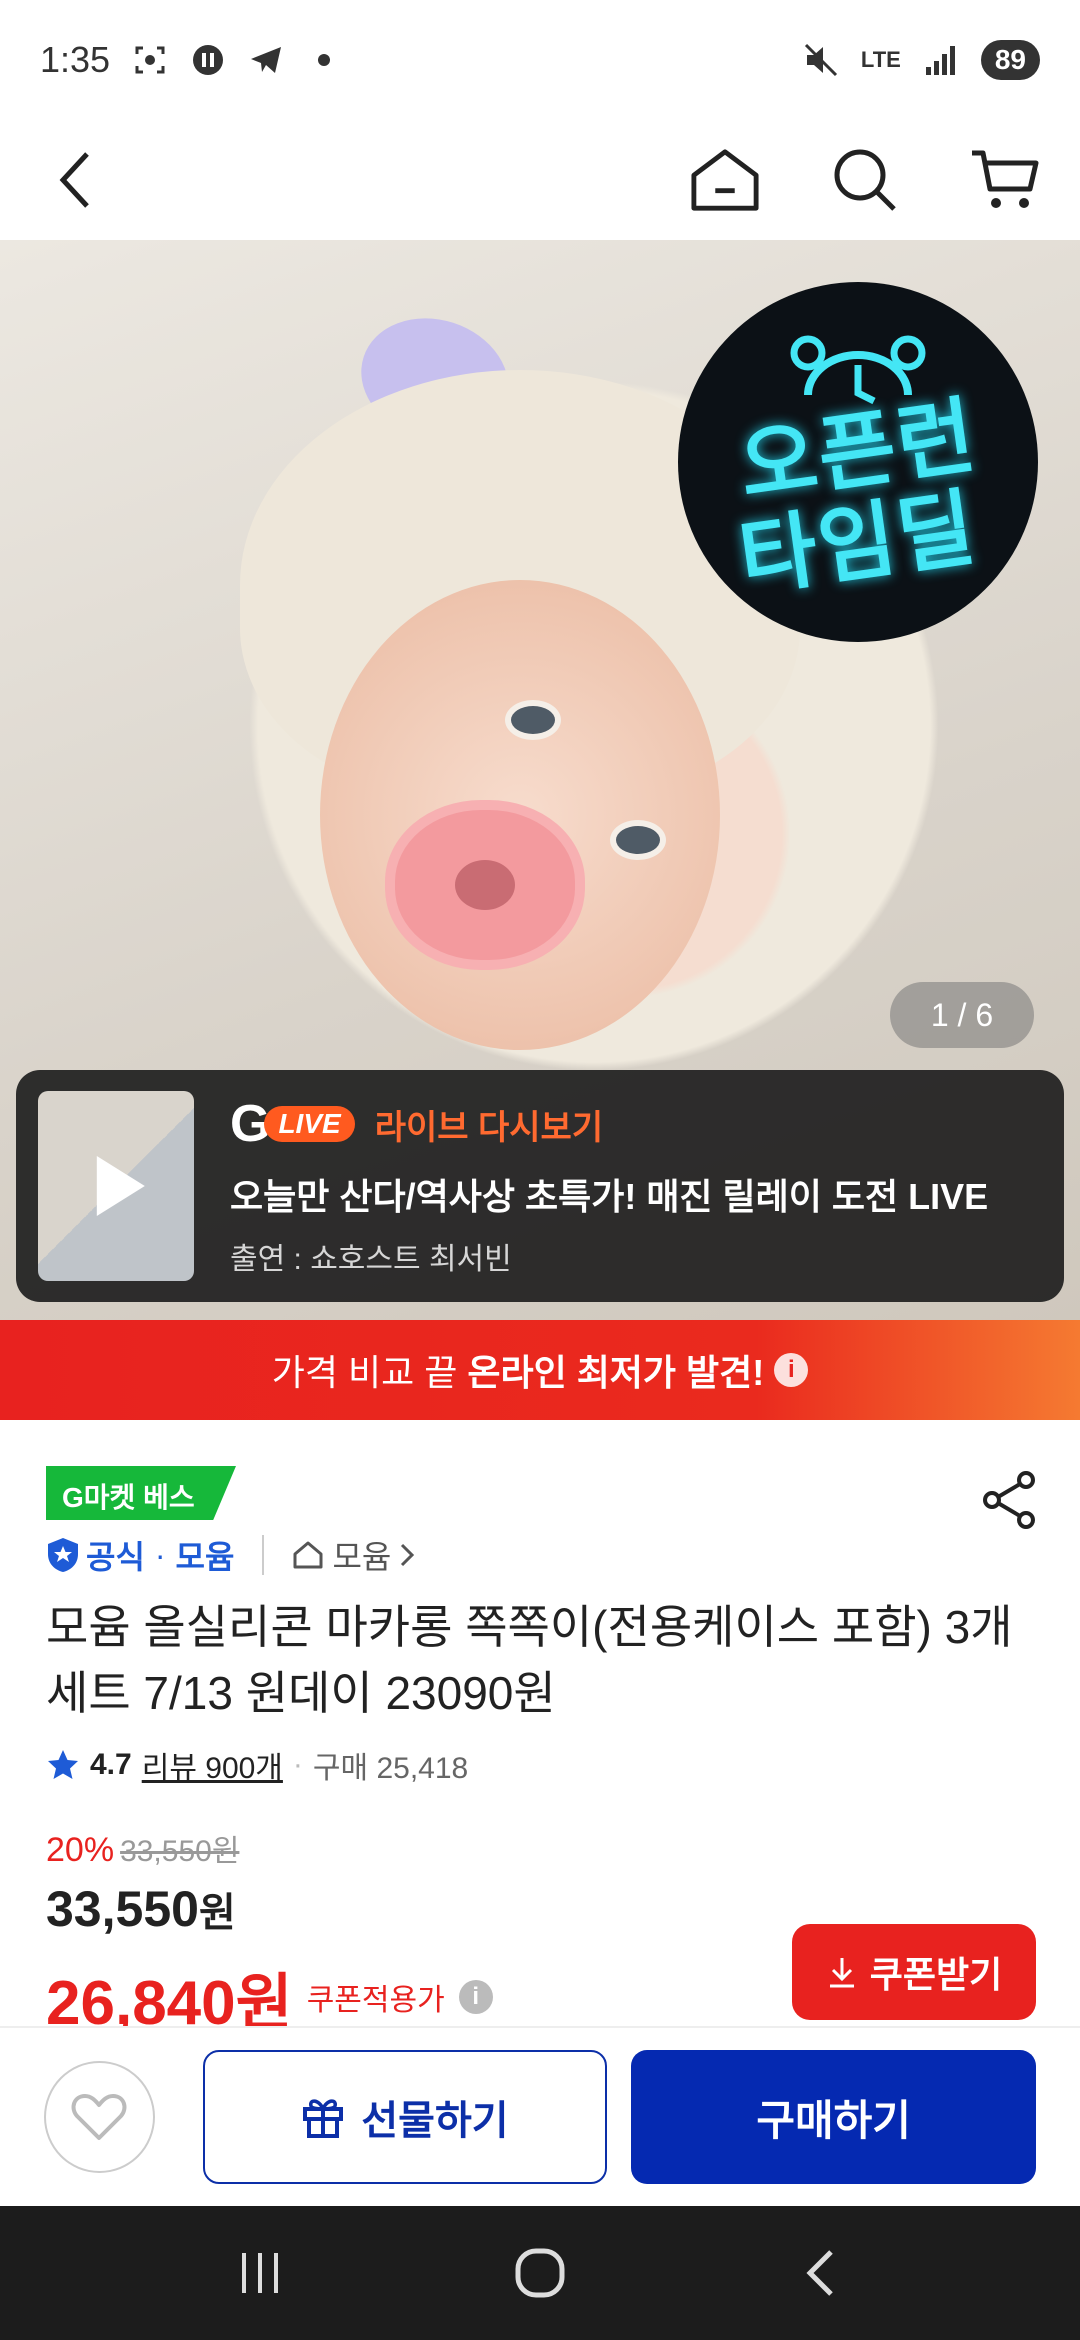 This screenshot has height=2340, width=1080. Describe the element at coordinates (80, 1850) in the screenshot. I see `discount-rate: 20%` at that location.